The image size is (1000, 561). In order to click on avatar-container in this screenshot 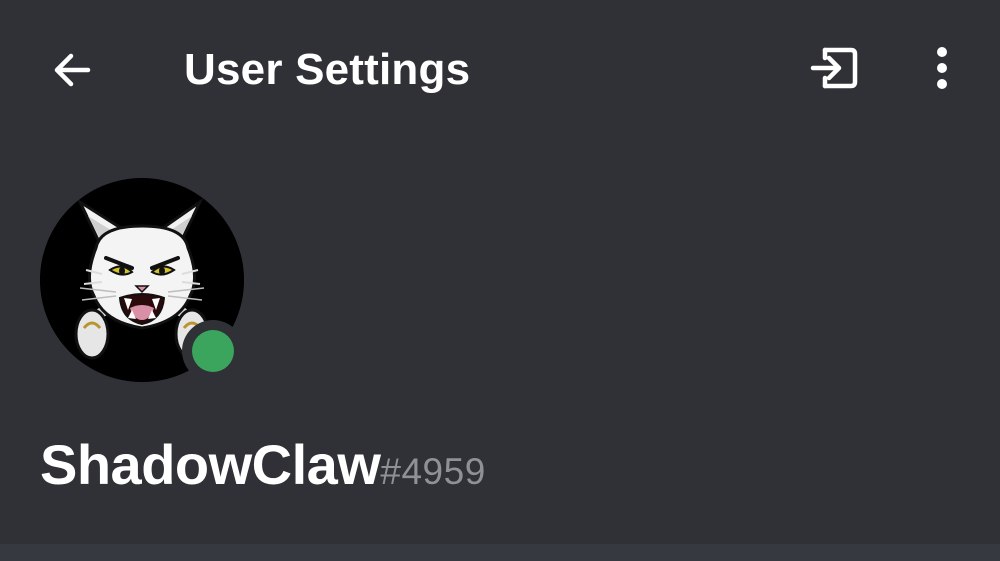, I will do `click(143, 281)`.